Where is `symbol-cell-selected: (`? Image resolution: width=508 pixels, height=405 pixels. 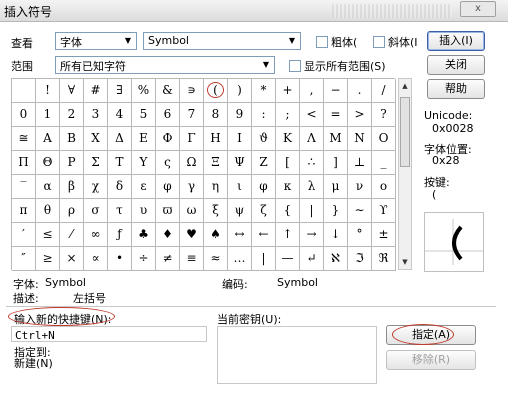
symbol-cell-selected: ( is located at coordinates (216, 91).